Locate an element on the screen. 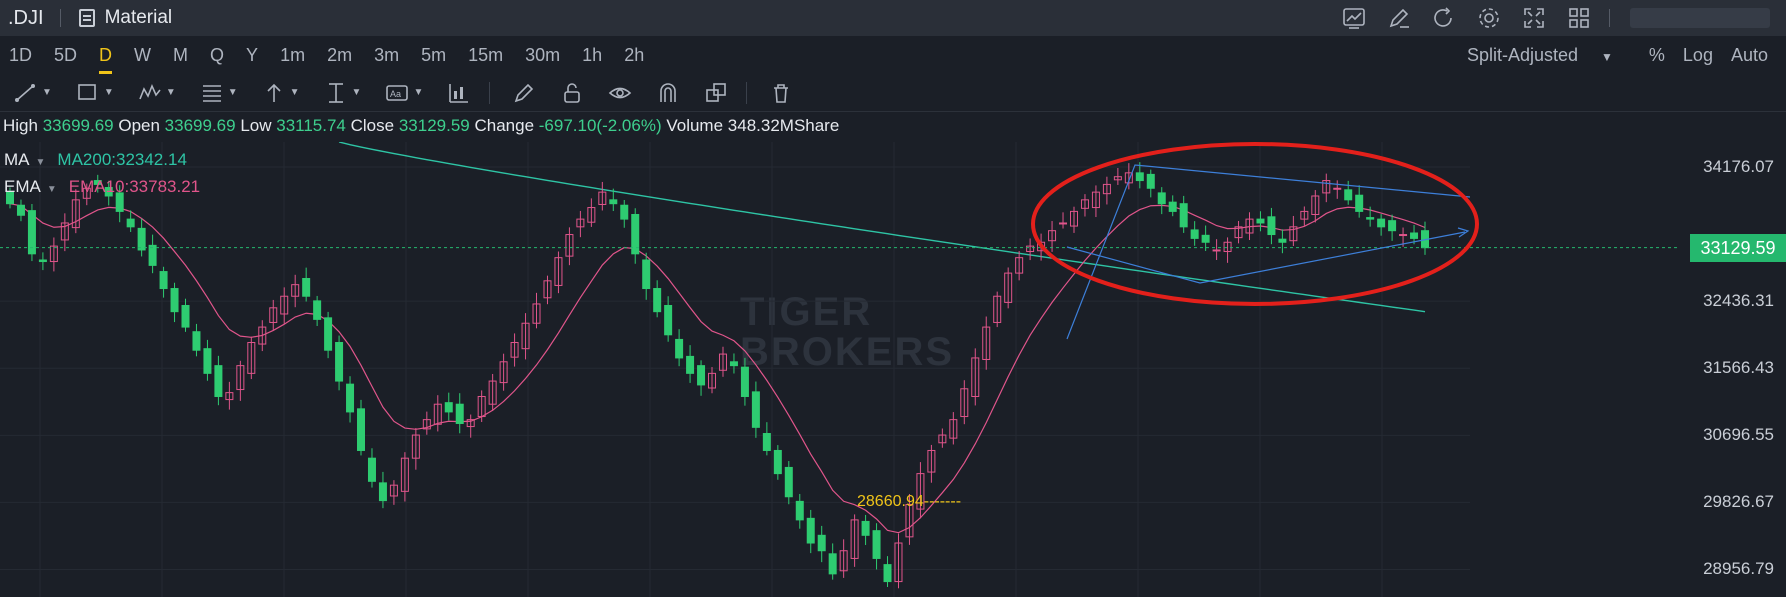 The height and width of the screenshot is (597, 1786). pen-button is located at coordinates (524, 93).